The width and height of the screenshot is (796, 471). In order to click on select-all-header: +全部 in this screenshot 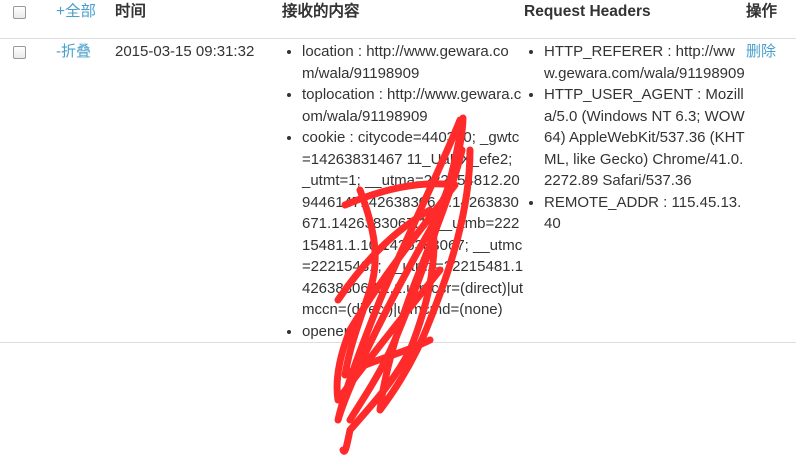, I will do `click(85, 19)`.